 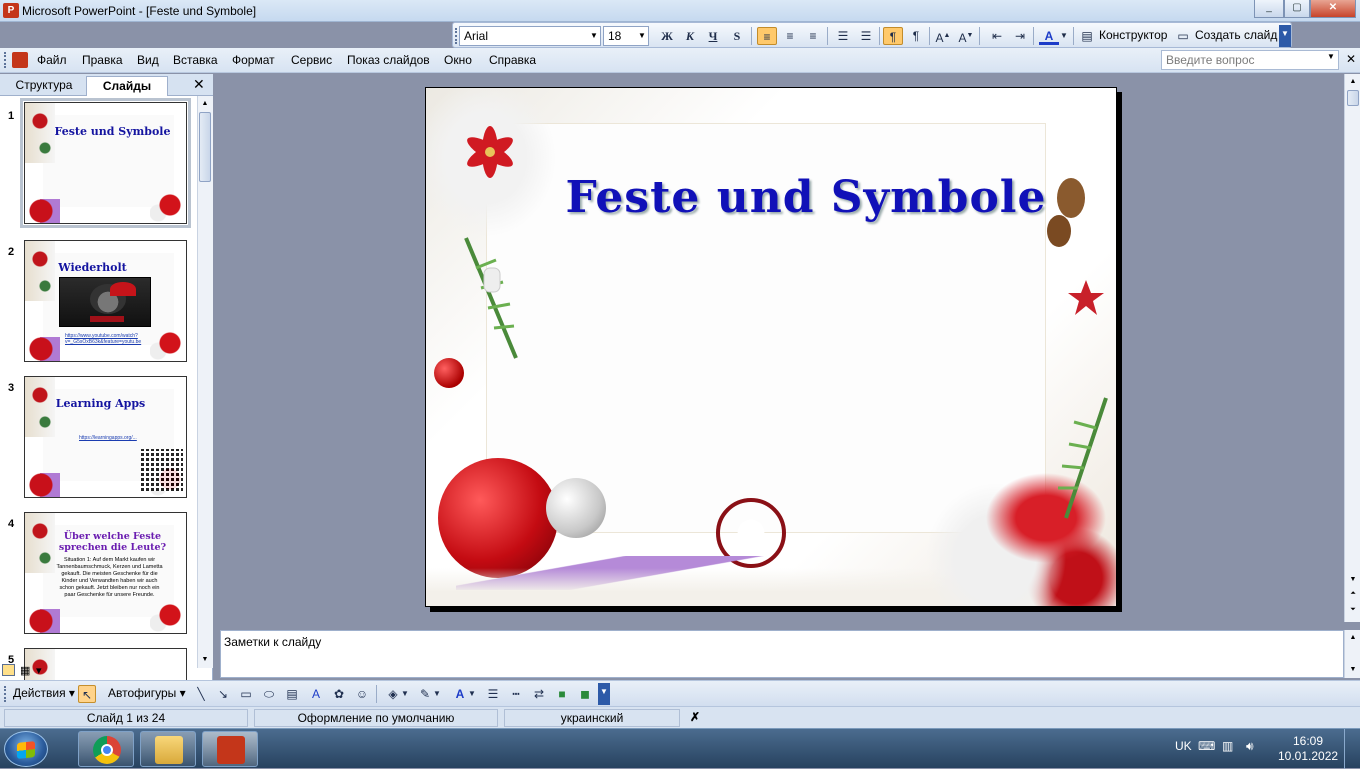 What do you see at coordinates (943, 36) in the screenshot?
I see `increase-font-button: A▲` at bounding box center [943, 36].